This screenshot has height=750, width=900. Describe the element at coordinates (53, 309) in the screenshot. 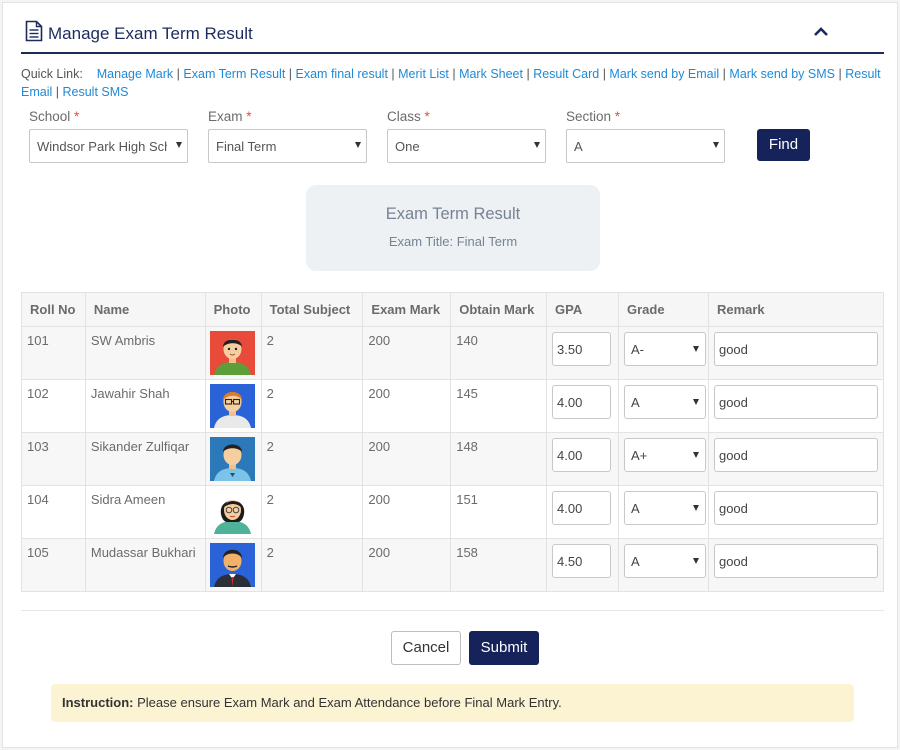

I see `column-header: Roll No` at that location.